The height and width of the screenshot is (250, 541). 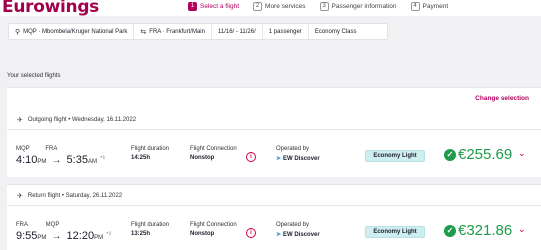 I want to click on arrival-time: 12:20, so click(x=80, y=236).